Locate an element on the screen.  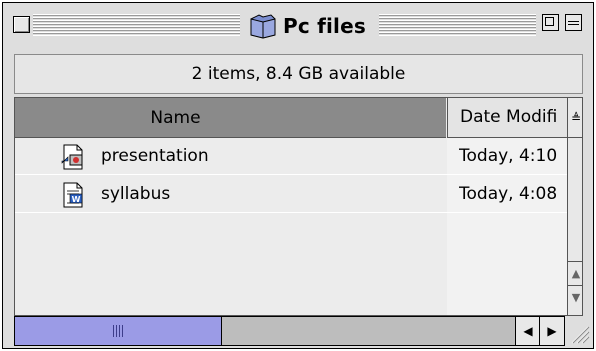
title-bar: Pc files is located at coordinates (298, 26).